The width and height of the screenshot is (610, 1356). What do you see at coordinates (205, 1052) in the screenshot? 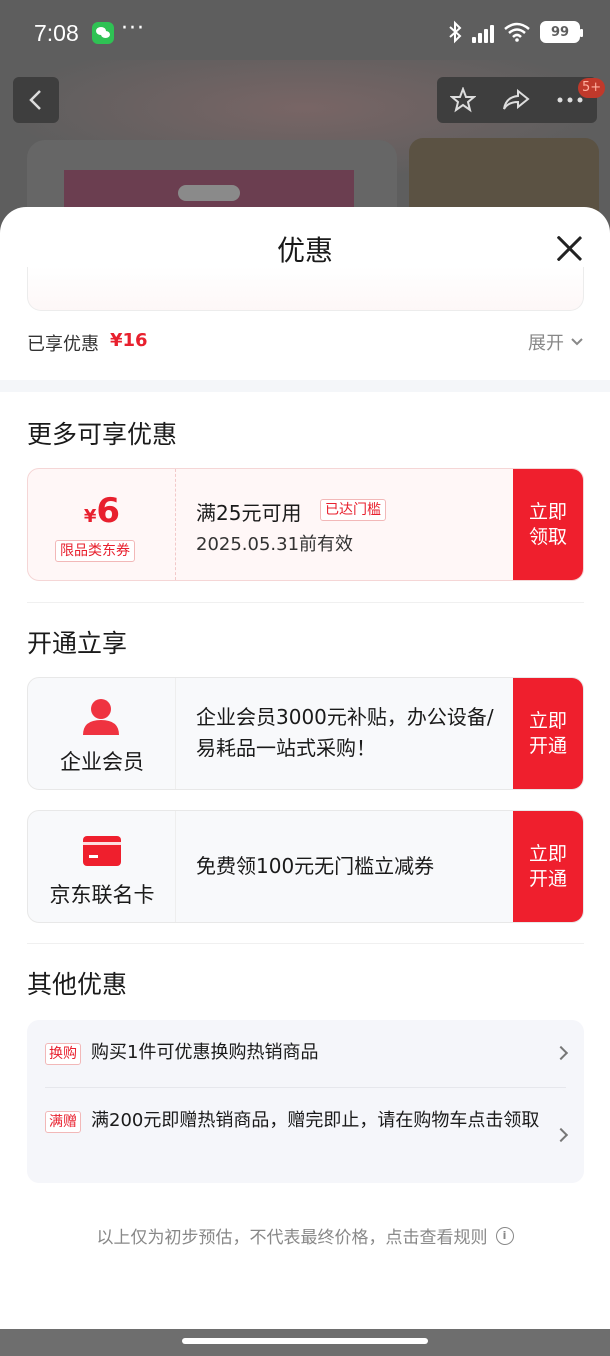
I see `trade-up-text: 购买1件可优惠换购热销商品` at bounding box center [205, 1052].